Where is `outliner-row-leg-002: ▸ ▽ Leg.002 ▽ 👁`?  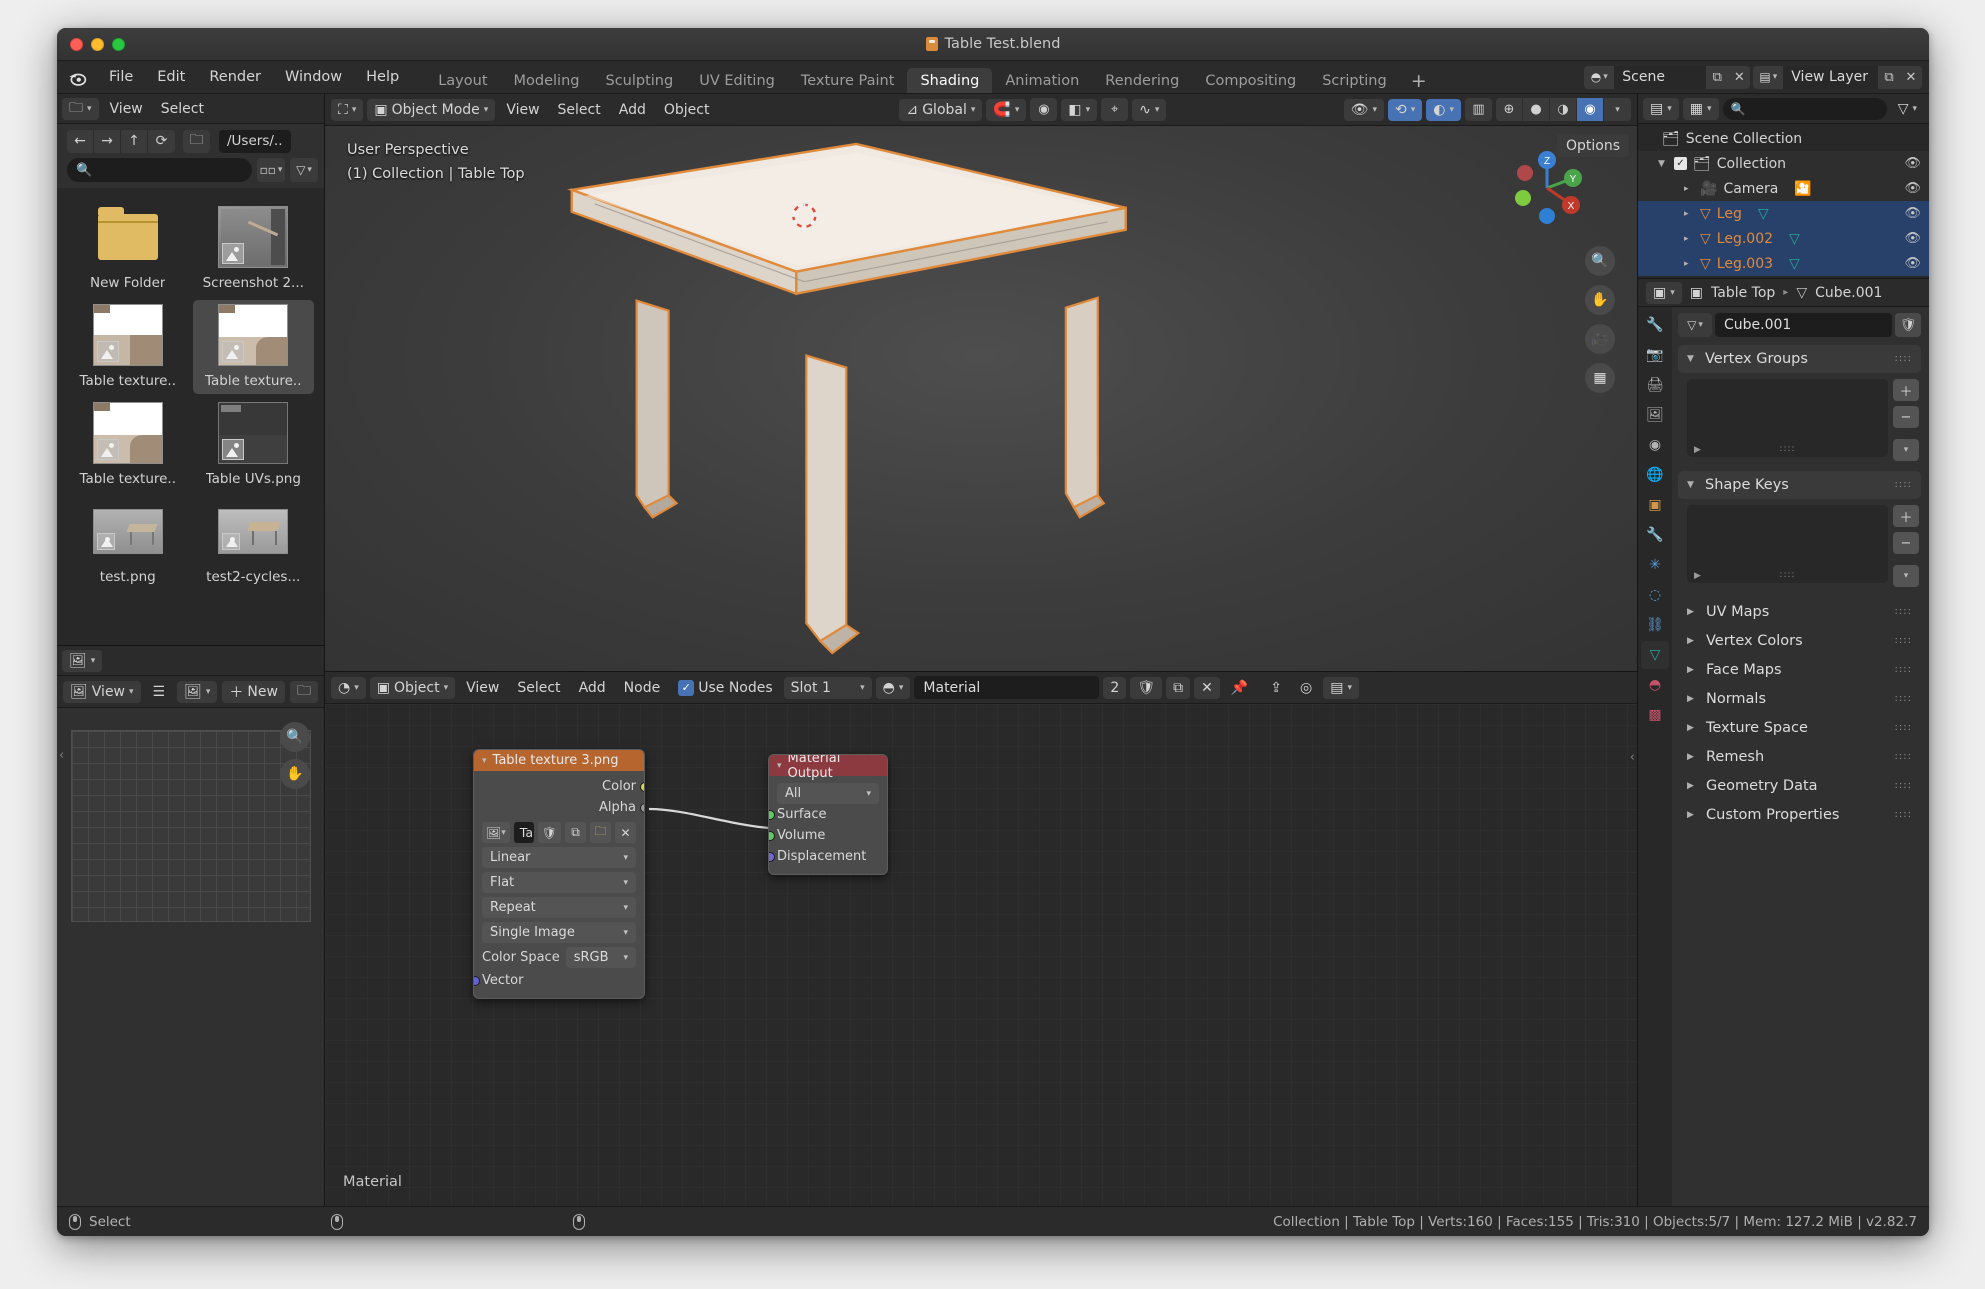 outliner-row-leg-002: ▸ ▽ Leg.002 ▽ 👁 is located at coordinates (1783, 238).